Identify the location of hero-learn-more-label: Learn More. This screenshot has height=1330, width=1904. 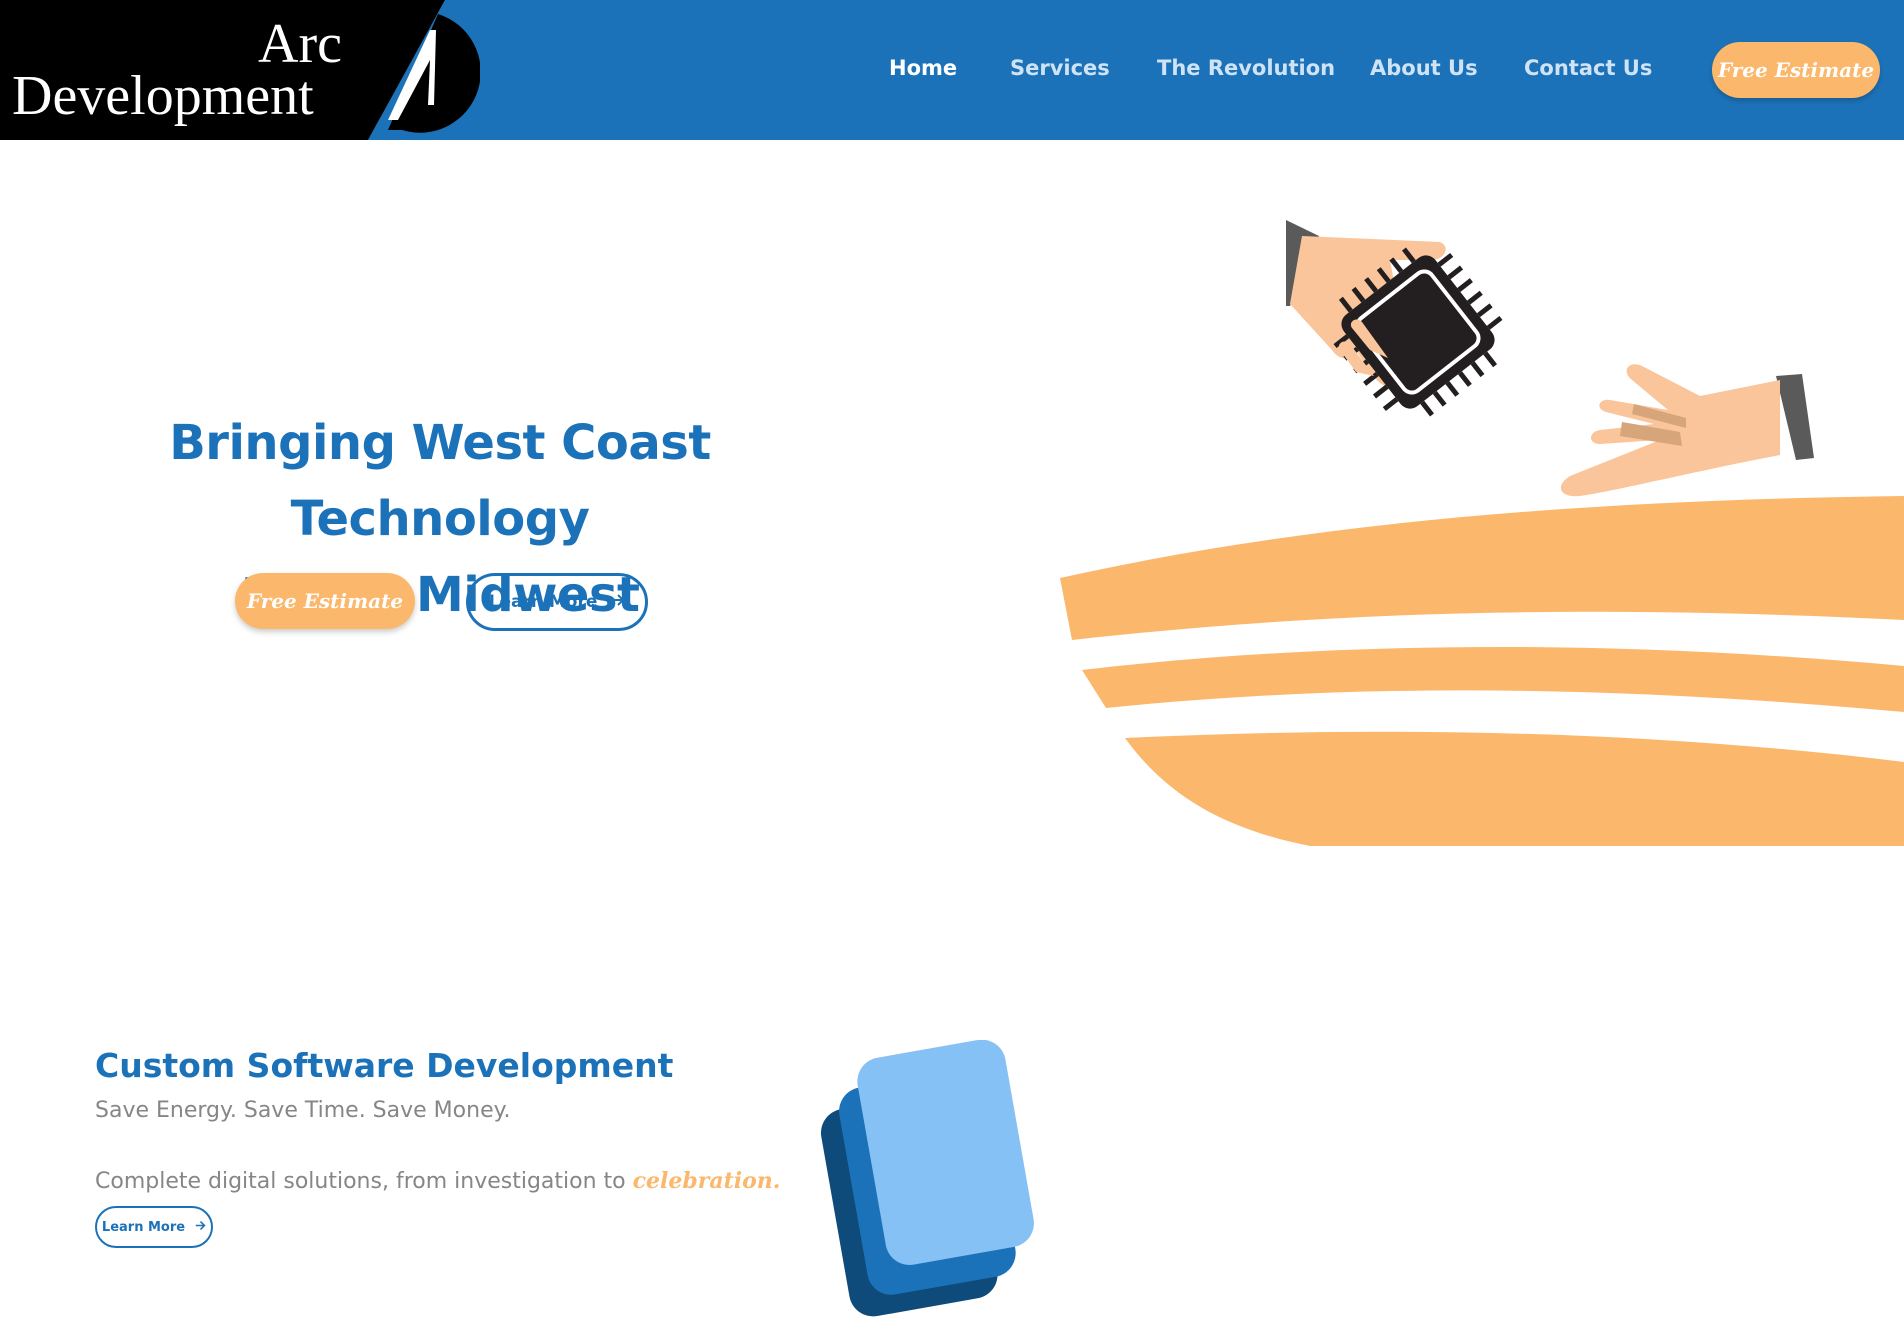
(543, 602).